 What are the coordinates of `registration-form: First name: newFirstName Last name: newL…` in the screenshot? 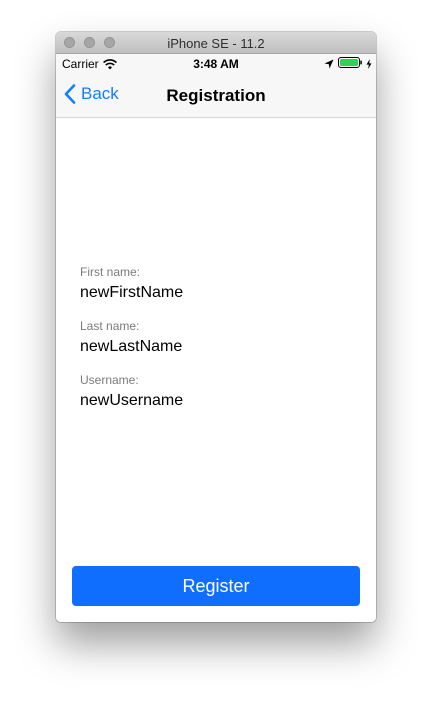 It's located at (131, 346).